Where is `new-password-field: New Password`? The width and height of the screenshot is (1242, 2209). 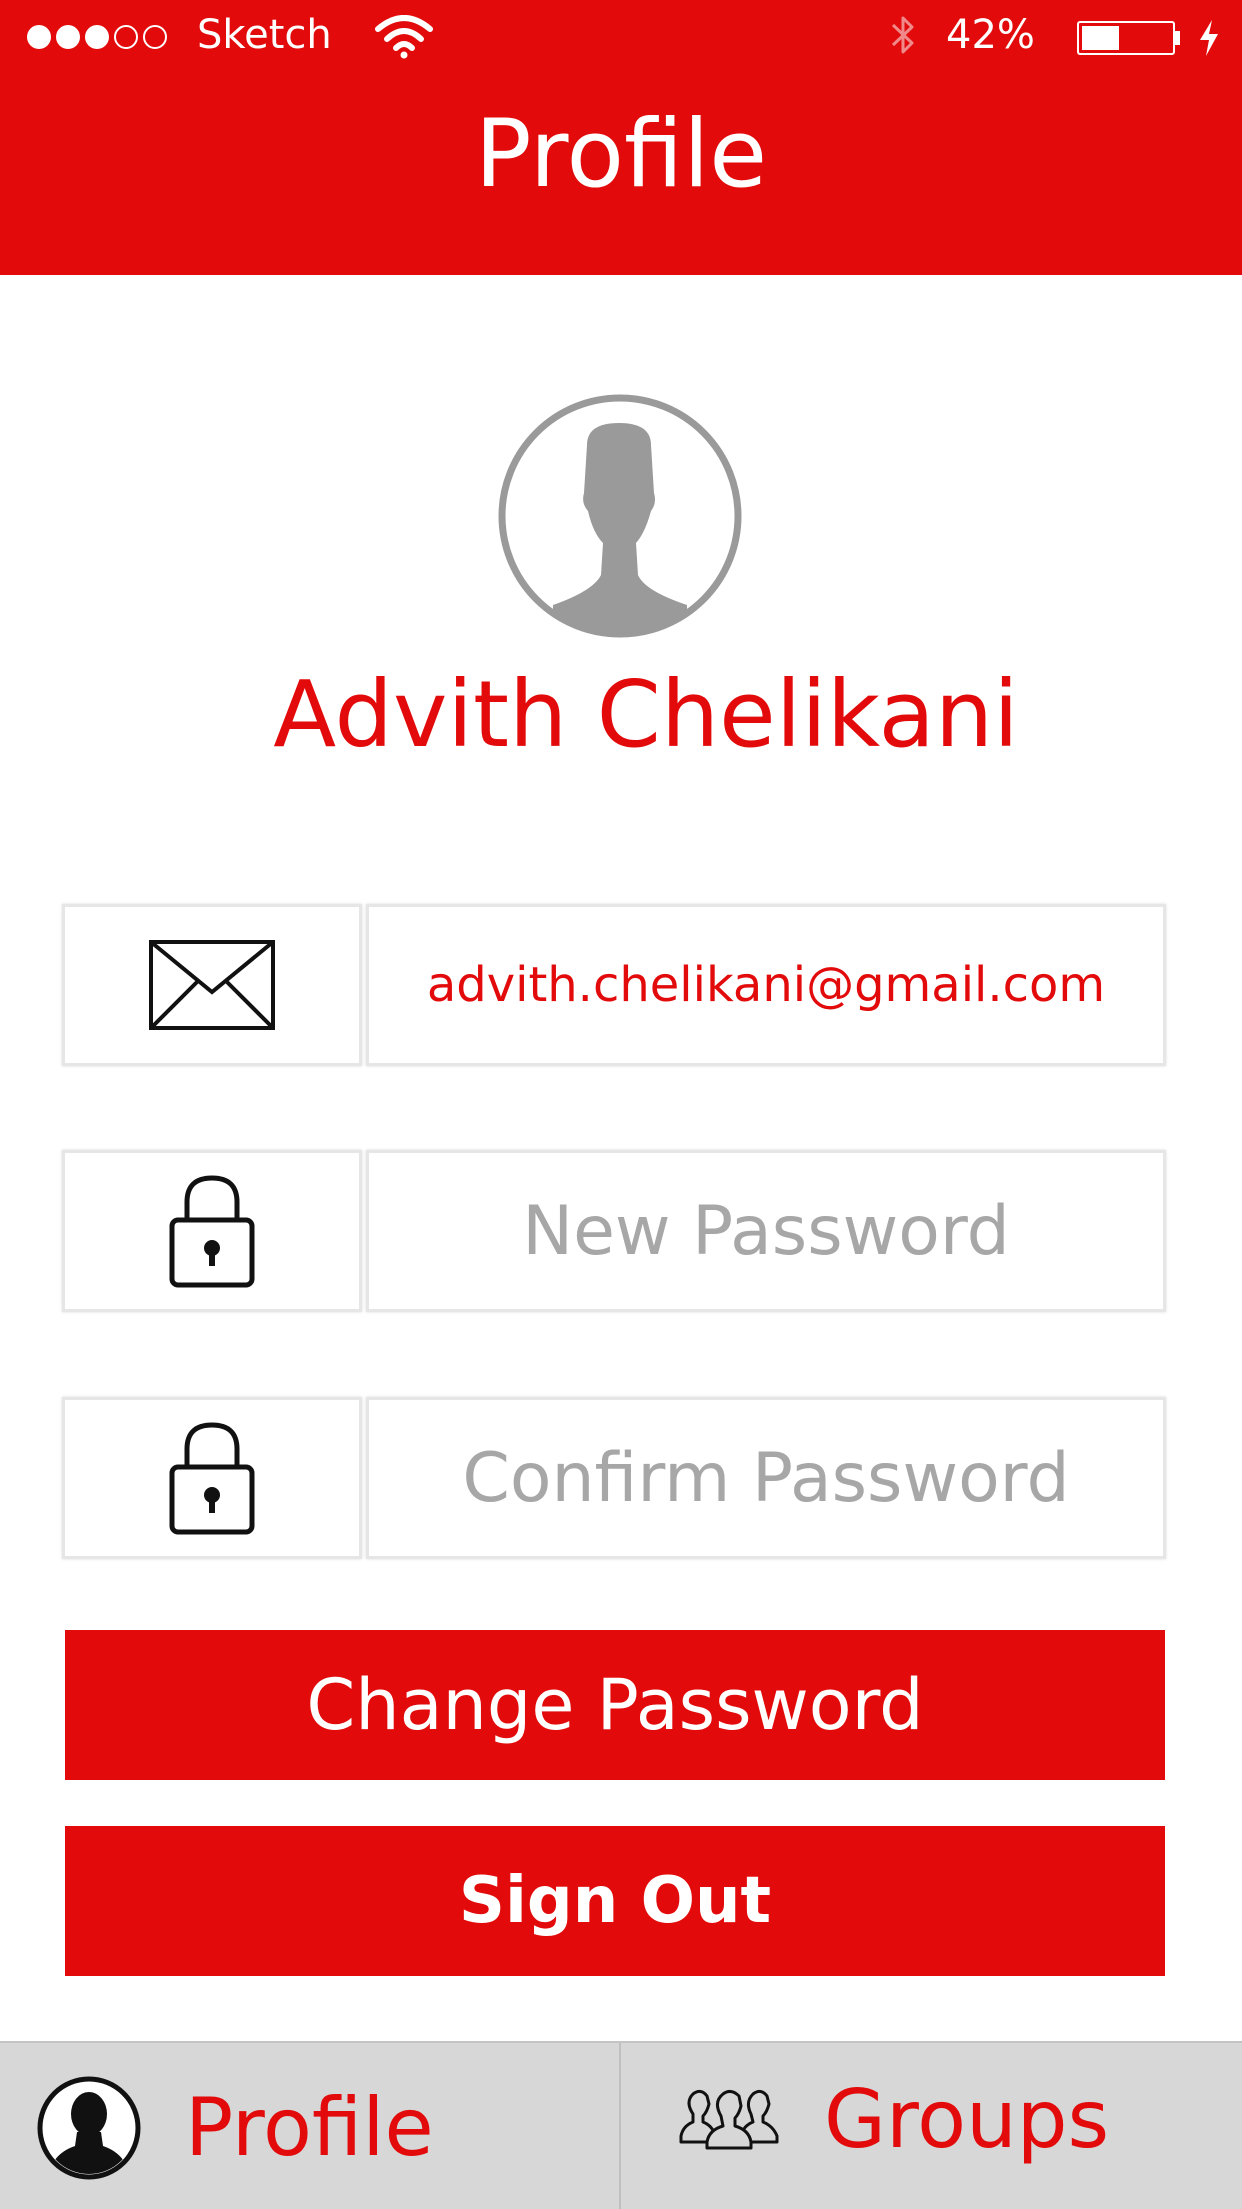
new-password-field: New Password is located at coordinates (614, 1231).